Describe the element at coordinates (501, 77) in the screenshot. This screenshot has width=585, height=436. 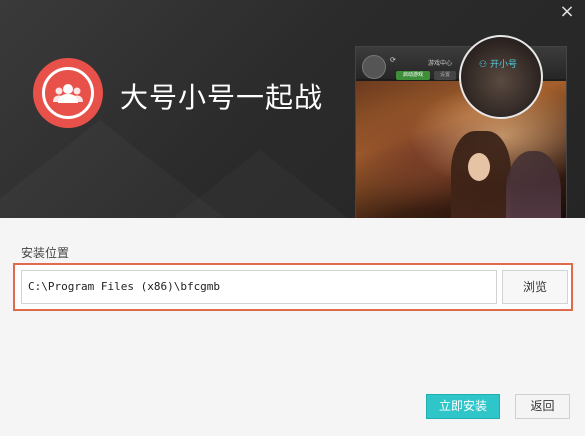
I see `magnifier-highlight: ⚇ 开小号` at that location.